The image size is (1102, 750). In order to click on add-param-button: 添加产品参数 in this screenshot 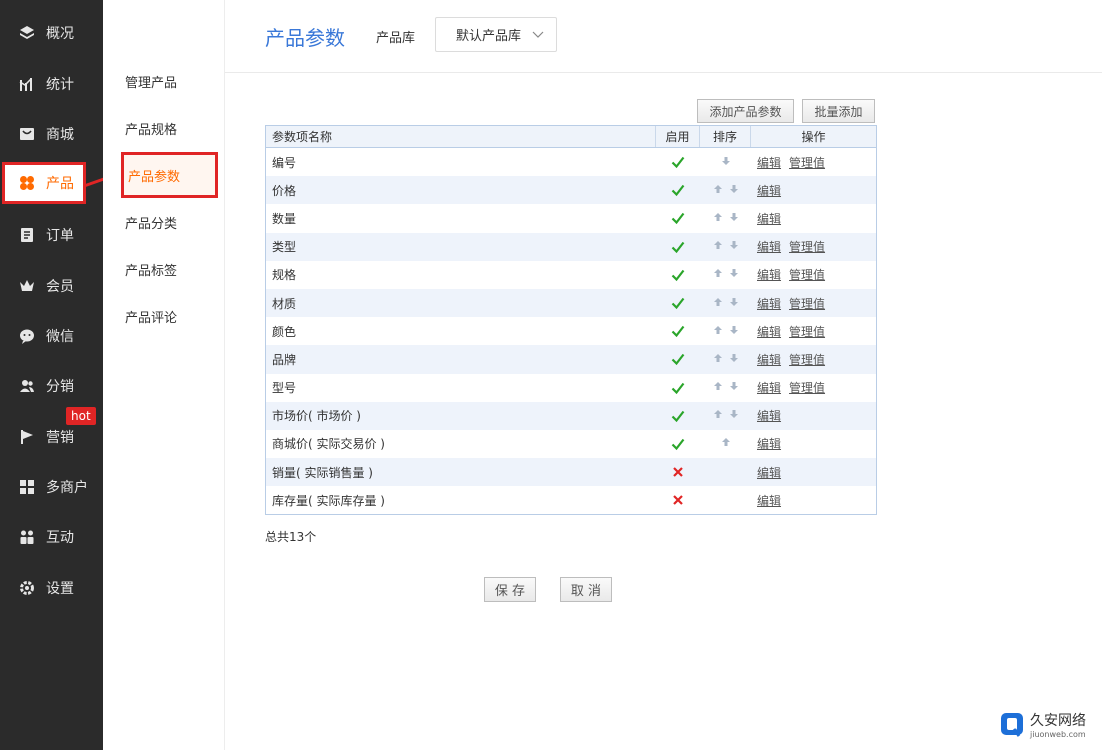, I will do `click(745, 111)`.